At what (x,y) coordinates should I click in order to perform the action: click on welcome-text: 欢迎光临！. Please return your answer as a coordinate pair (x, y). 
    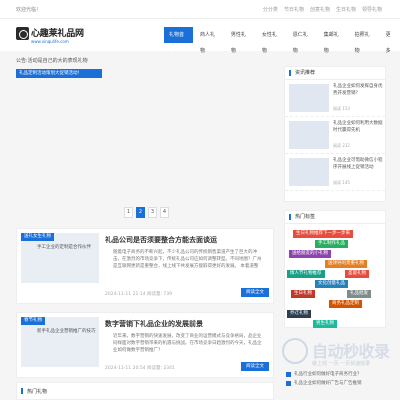
    Looking at the image, I should click on (29, 10).